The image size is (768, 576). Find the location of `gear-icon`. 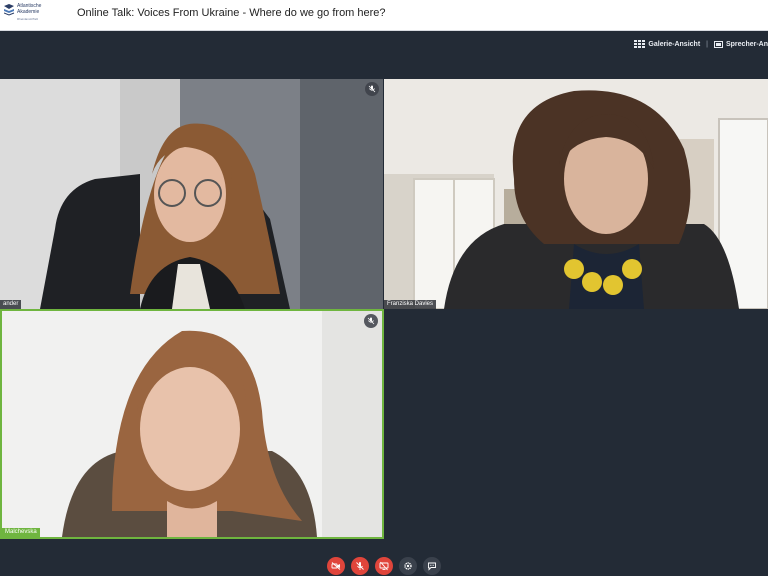

gear-icon is located at coordinates (408, 566).